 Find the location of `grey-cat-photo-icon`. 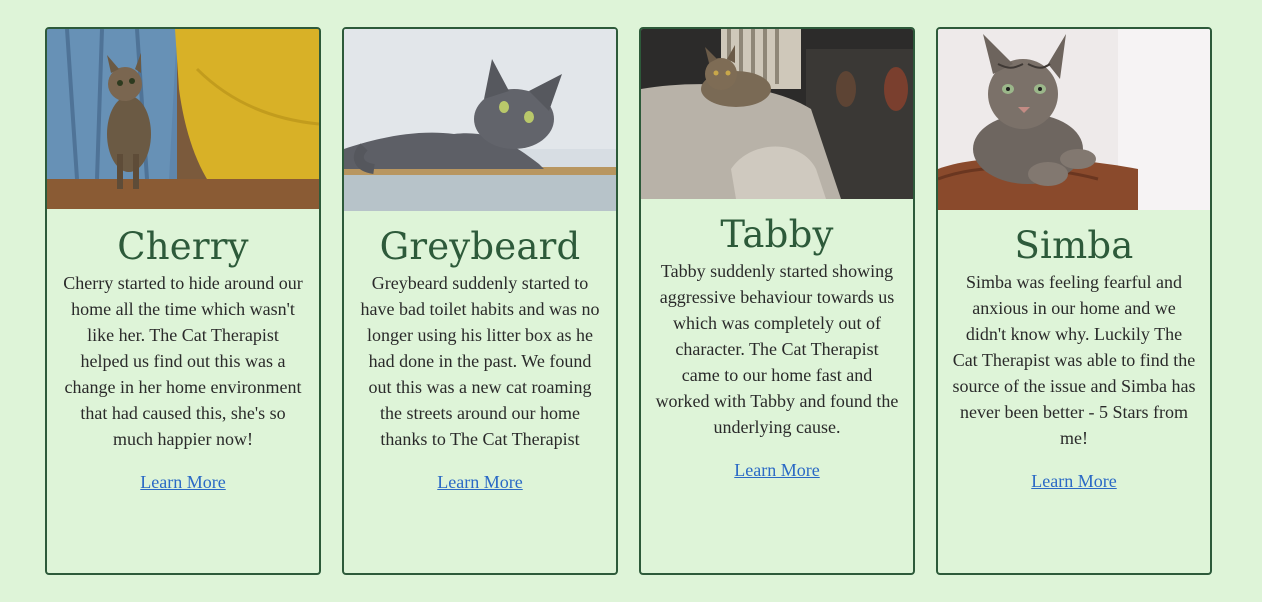

grey-cat-photo-icon is located at coordinates (480, 120).